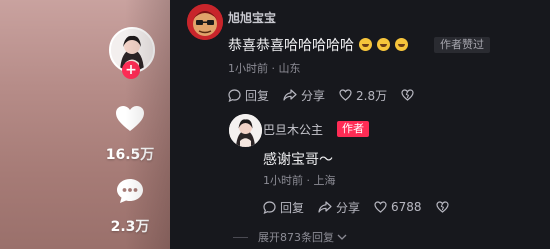 This screenshot has height=249, width=550. I want to click on author-liked-tag: 作者赞过, so click(462, 45).